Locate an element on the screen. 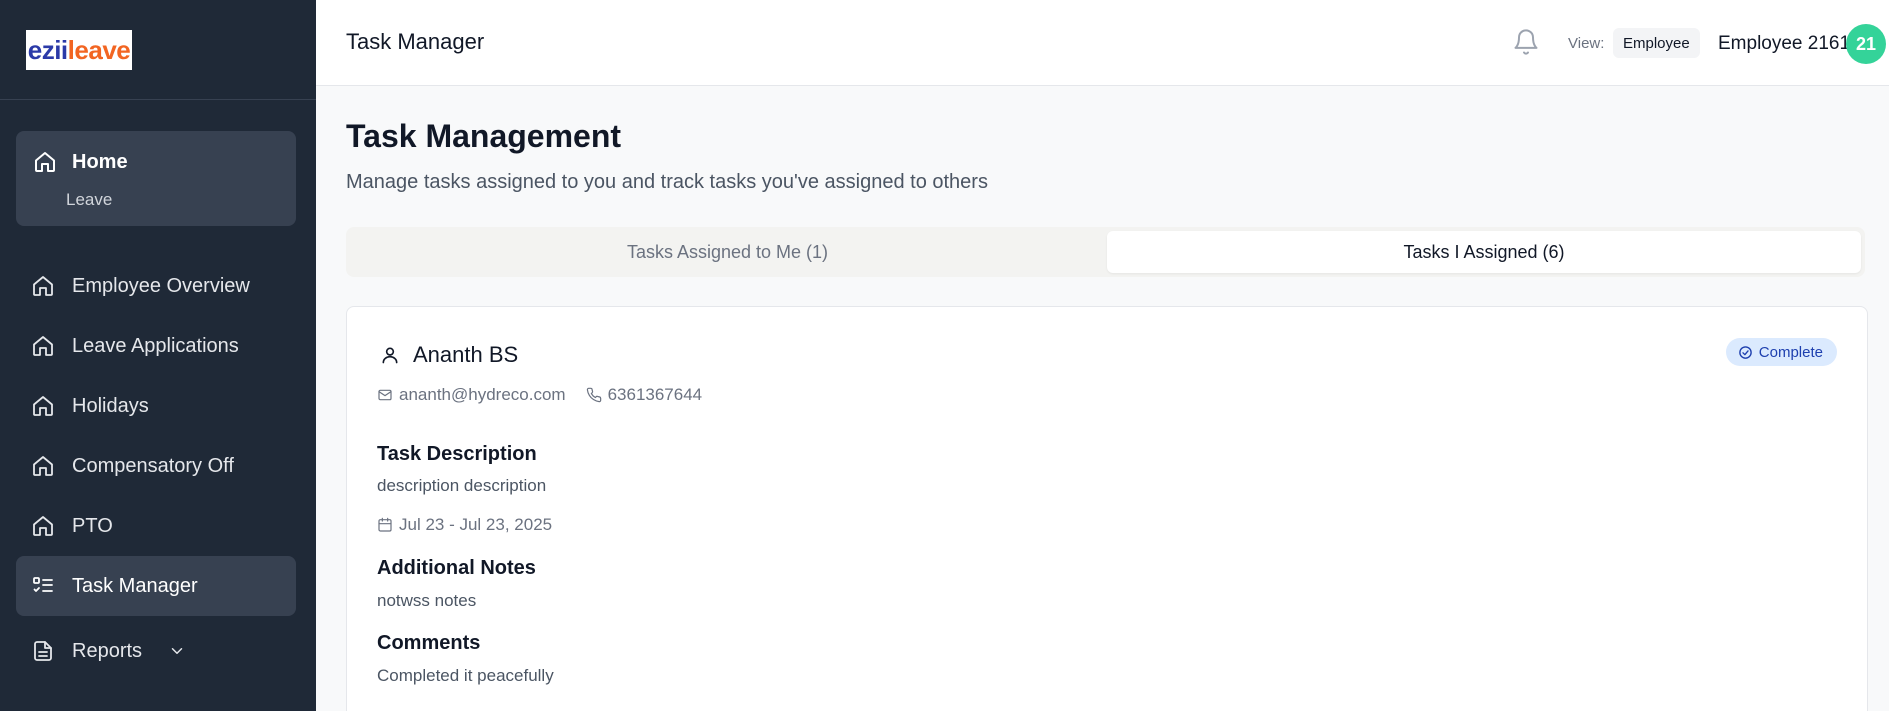 This screenshot has height=711, width=1889. notes-text: notwss notes is located at coordinates (427, 600).